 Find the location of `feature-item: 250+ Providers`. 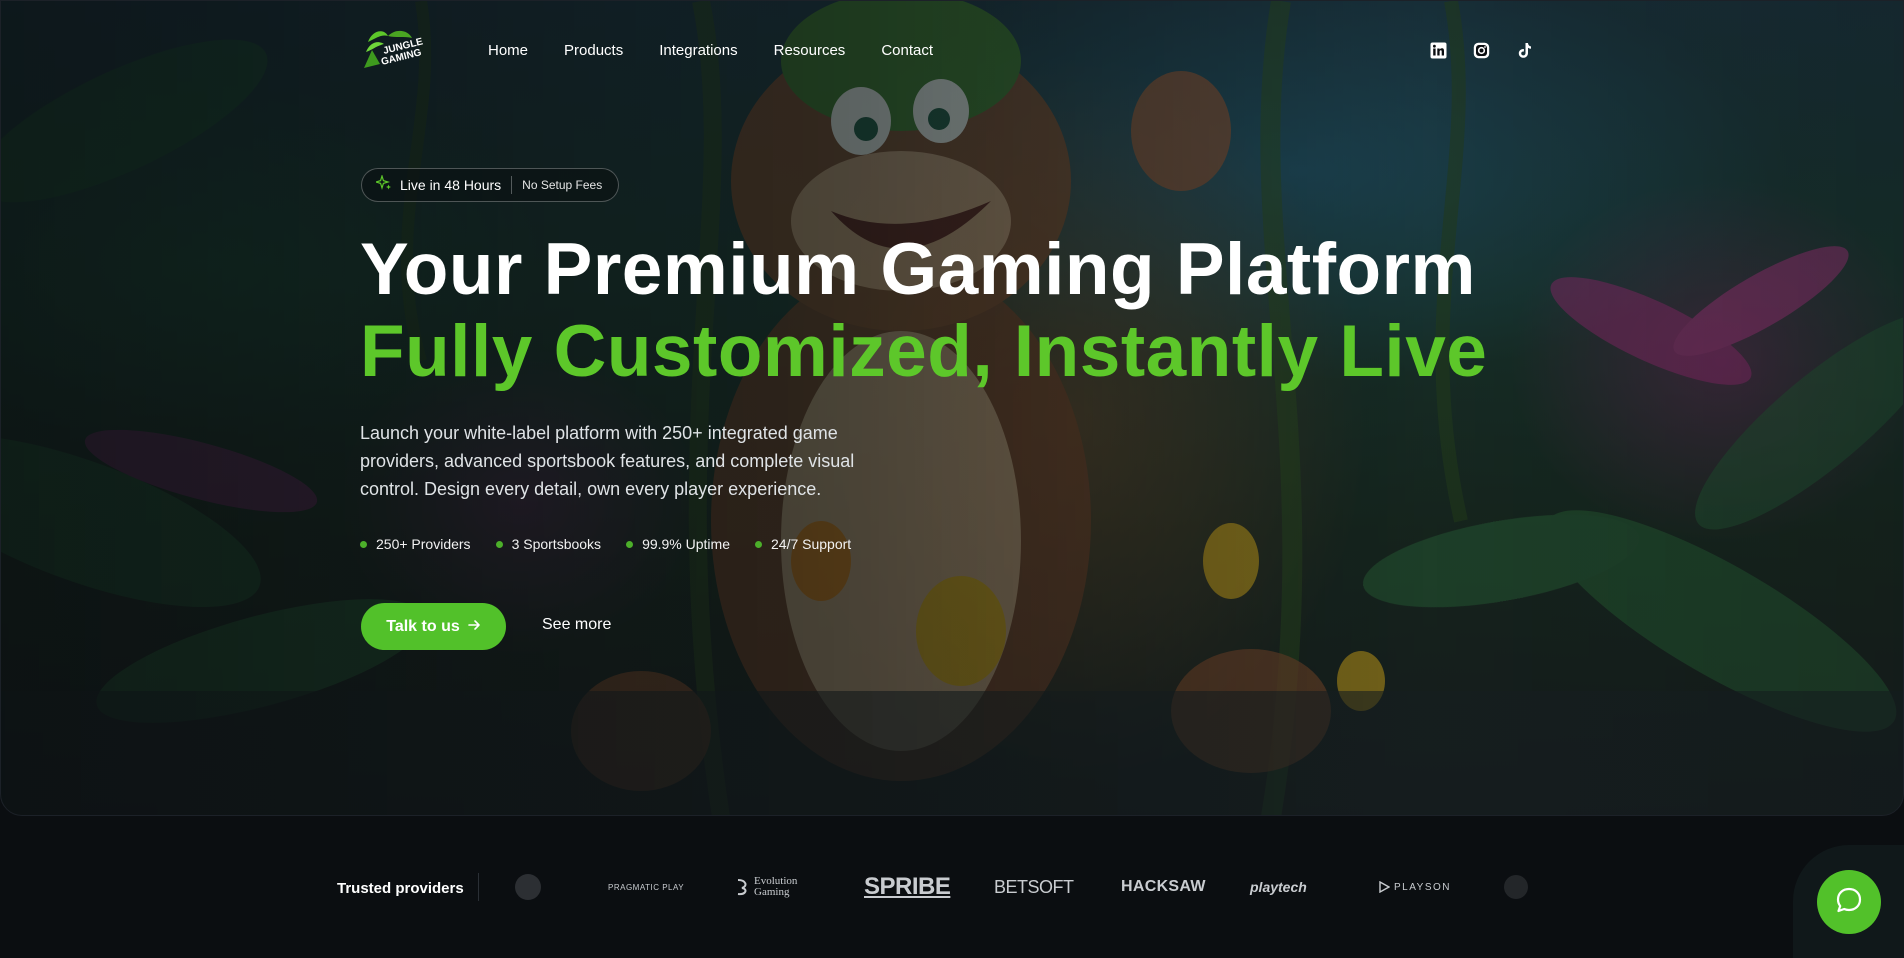

feature-item: 250+ Providers is located at coordinates (415, 544).